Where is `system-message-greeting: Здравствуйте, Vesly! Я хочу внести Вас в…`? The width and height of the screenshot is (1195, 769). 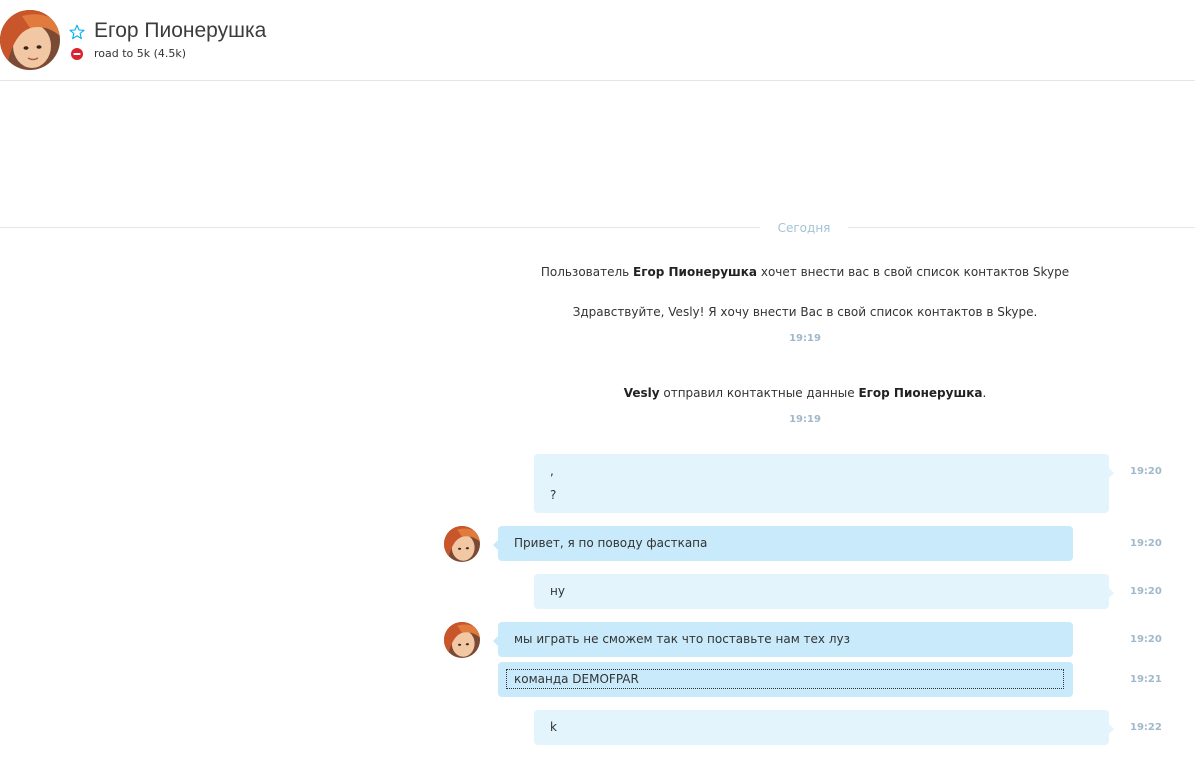 system-message-greeting: Здравствуйте, Vesly! Я хочу внести Вас в… is located at coordinates (805, 312).